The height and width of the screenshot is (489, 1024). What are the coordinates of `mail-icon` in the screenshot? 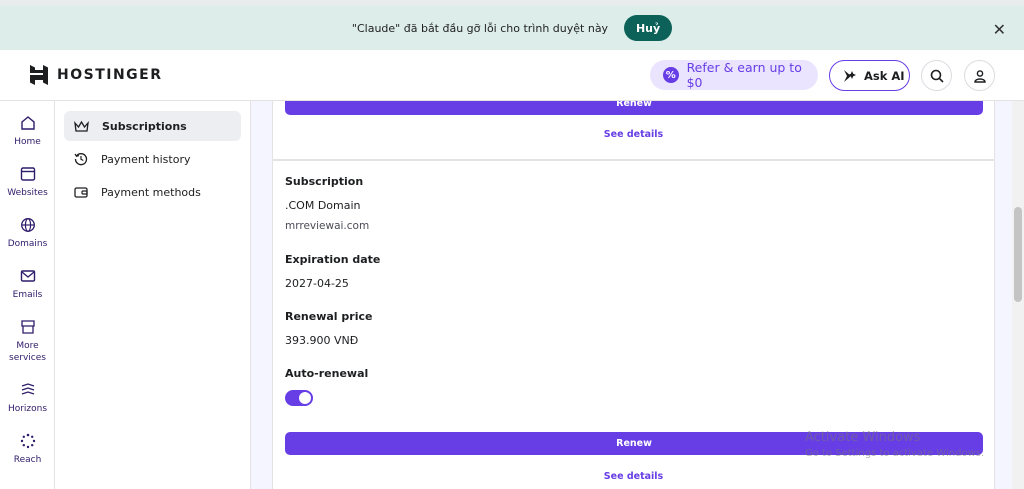 It's located at (27, 276).